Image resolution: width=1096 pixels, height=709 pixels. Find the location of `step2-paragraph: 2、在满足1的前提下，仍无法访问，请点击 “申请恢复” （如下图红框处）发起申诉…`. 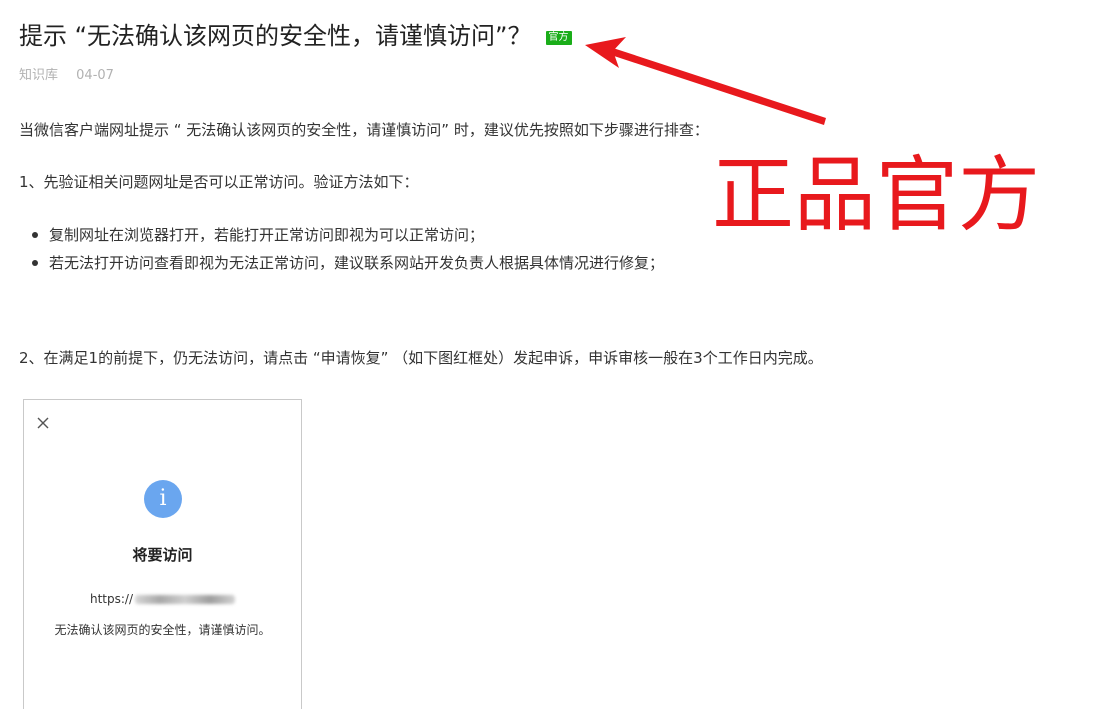

step2-paragraph: 2、在满足1的前提下，仍无法访问，请点击 “申请恢复” （如下图红框处）发起申诉… is located at coordinates (421, 358).